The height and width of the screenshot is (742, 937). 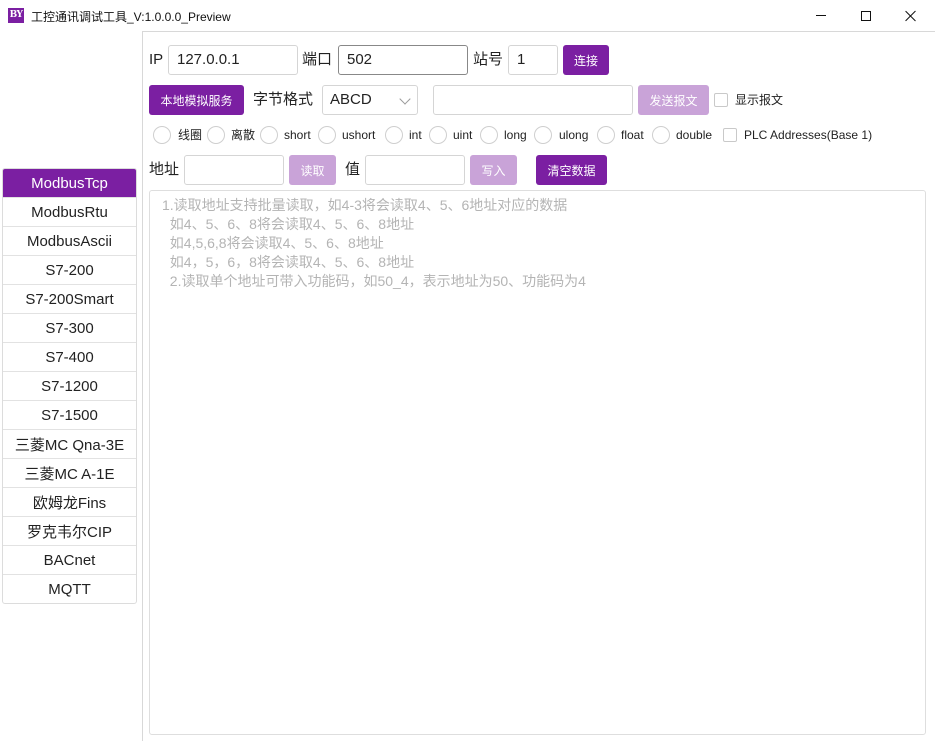 What do you see at coordinates (533, 100) in the screenshot?
I see `message-input` at bounding box center [533, 100].